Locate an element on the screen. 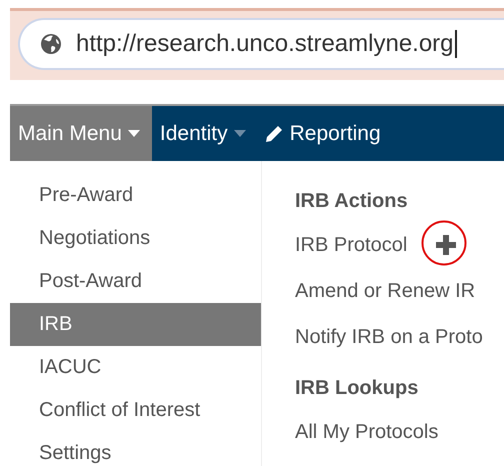  menu-dropdown: Identity is located at coordinates (204, 133).